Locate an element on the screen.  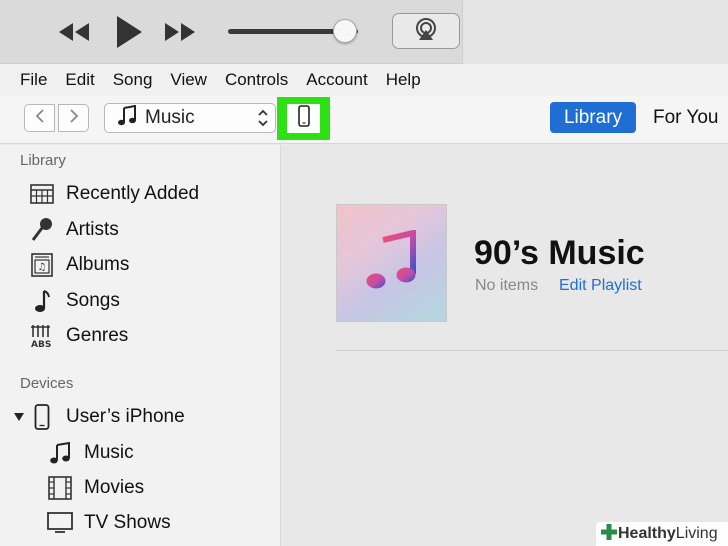
sidebar-item-songs: Songs is located at coordinates (74, 301).